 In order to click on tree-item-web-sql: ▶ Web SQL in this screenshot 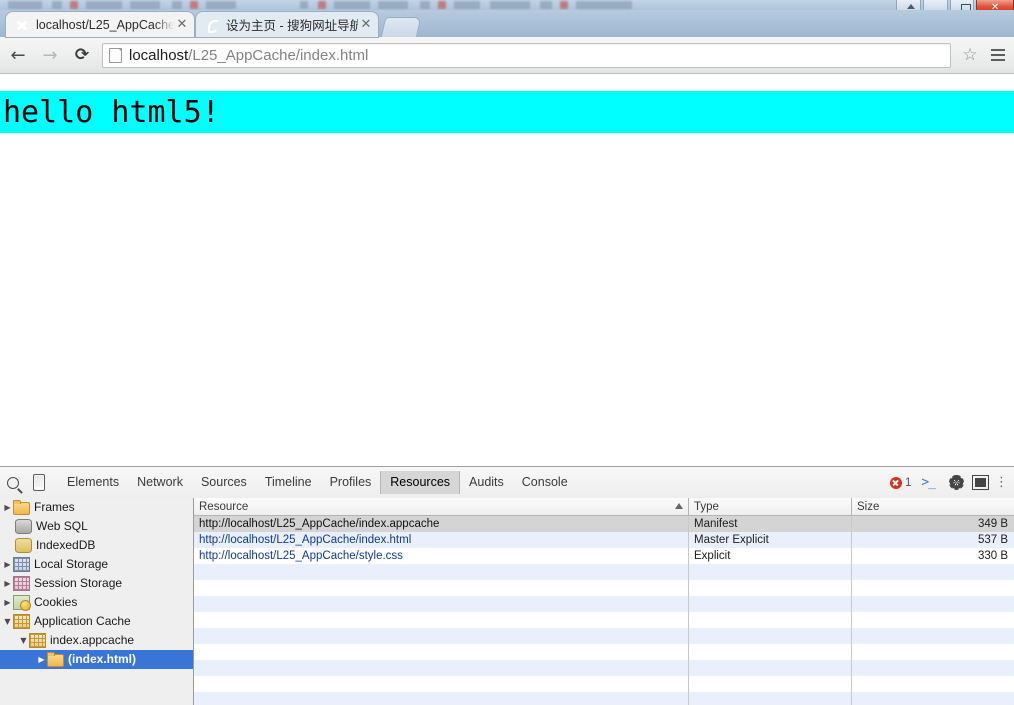, I will do `click(96, 526)`.